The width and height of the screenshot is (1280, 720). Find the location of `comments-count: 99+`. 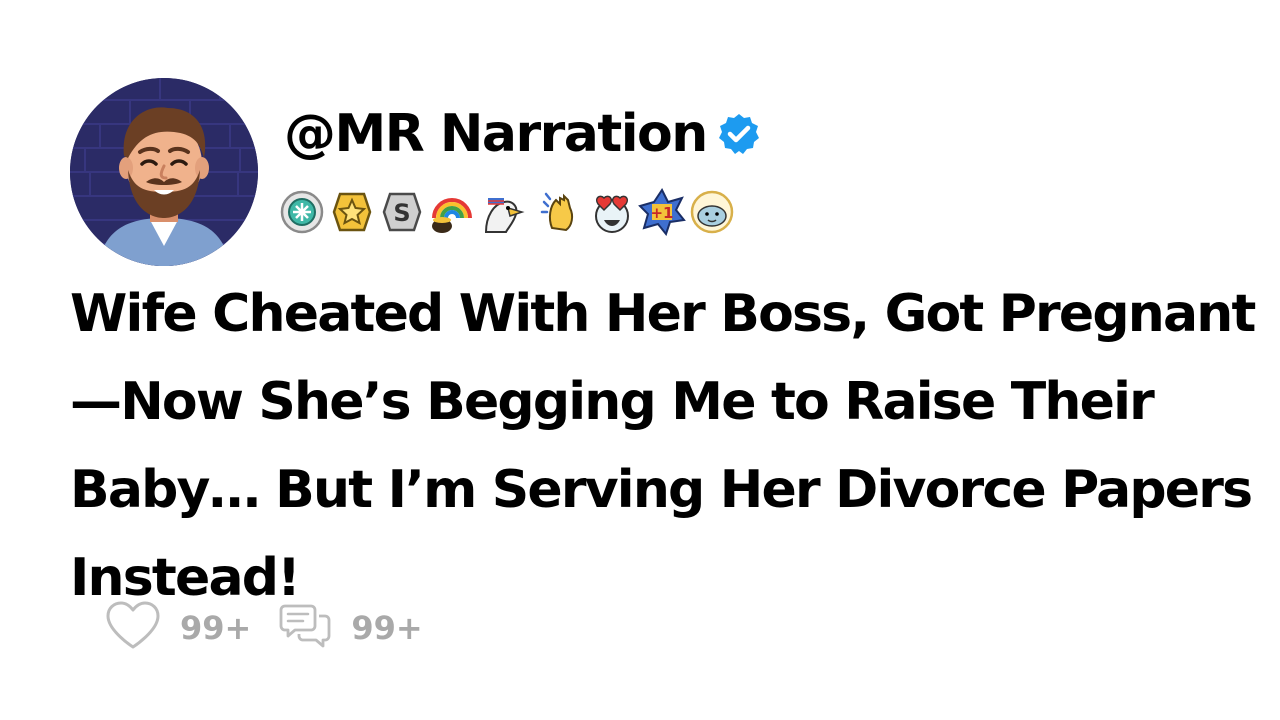

comments-count: 99+ is located at coordinates (387, 628).